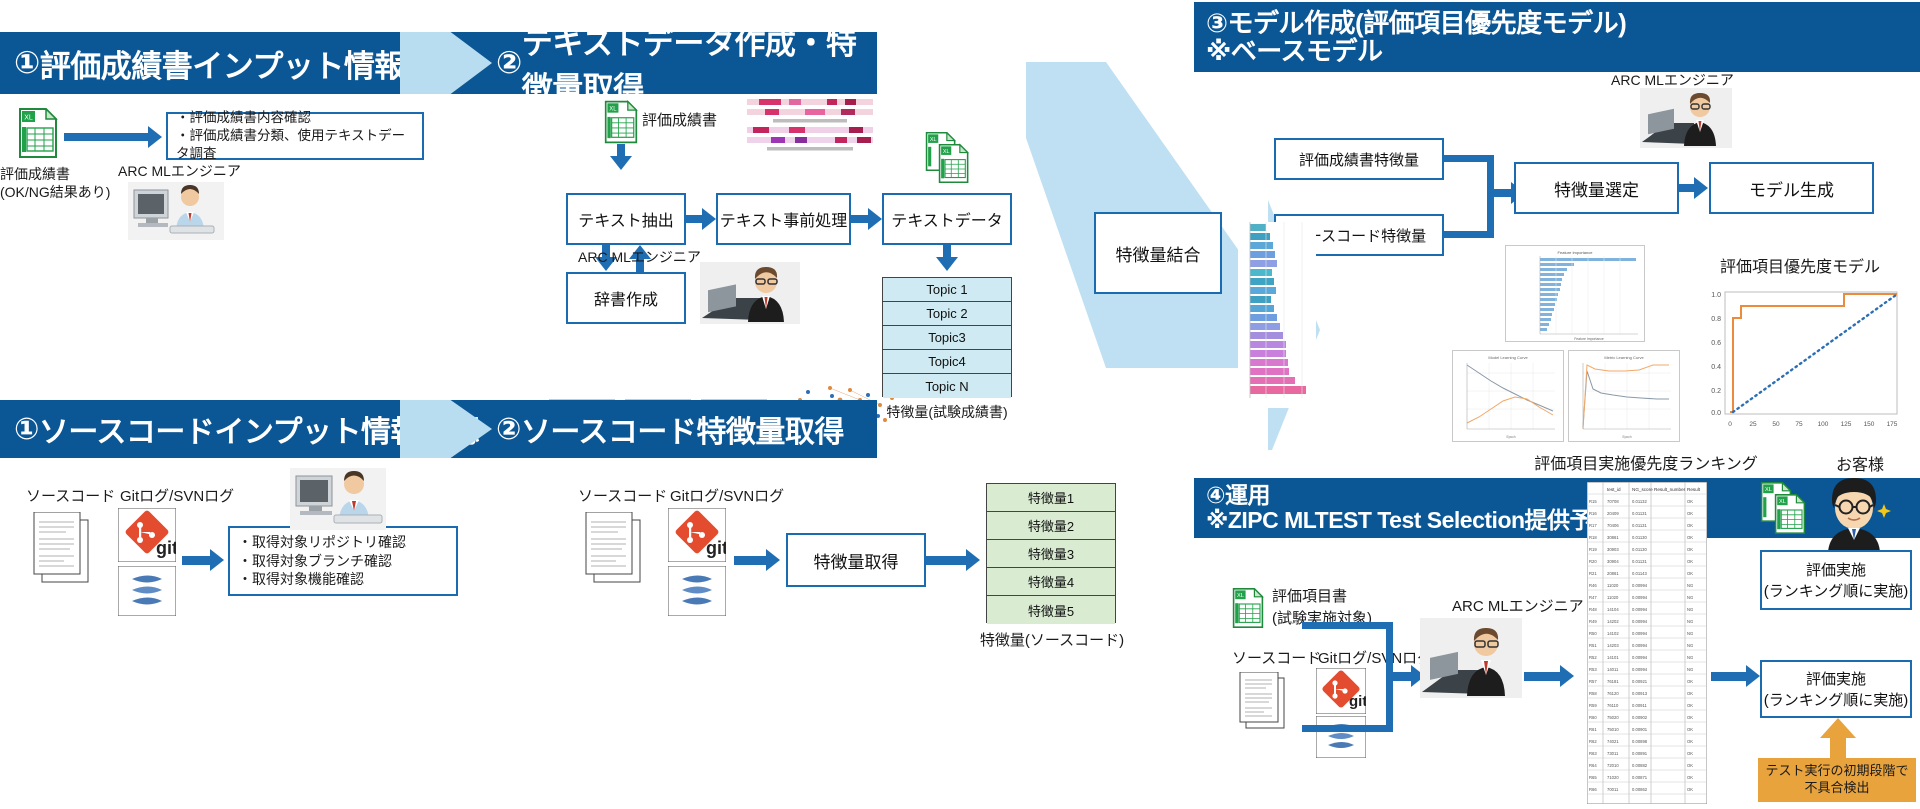 The height and width of the screenshot is (809, 1920). I want to click on svg-text: 0.00901, so click(1640, 729).